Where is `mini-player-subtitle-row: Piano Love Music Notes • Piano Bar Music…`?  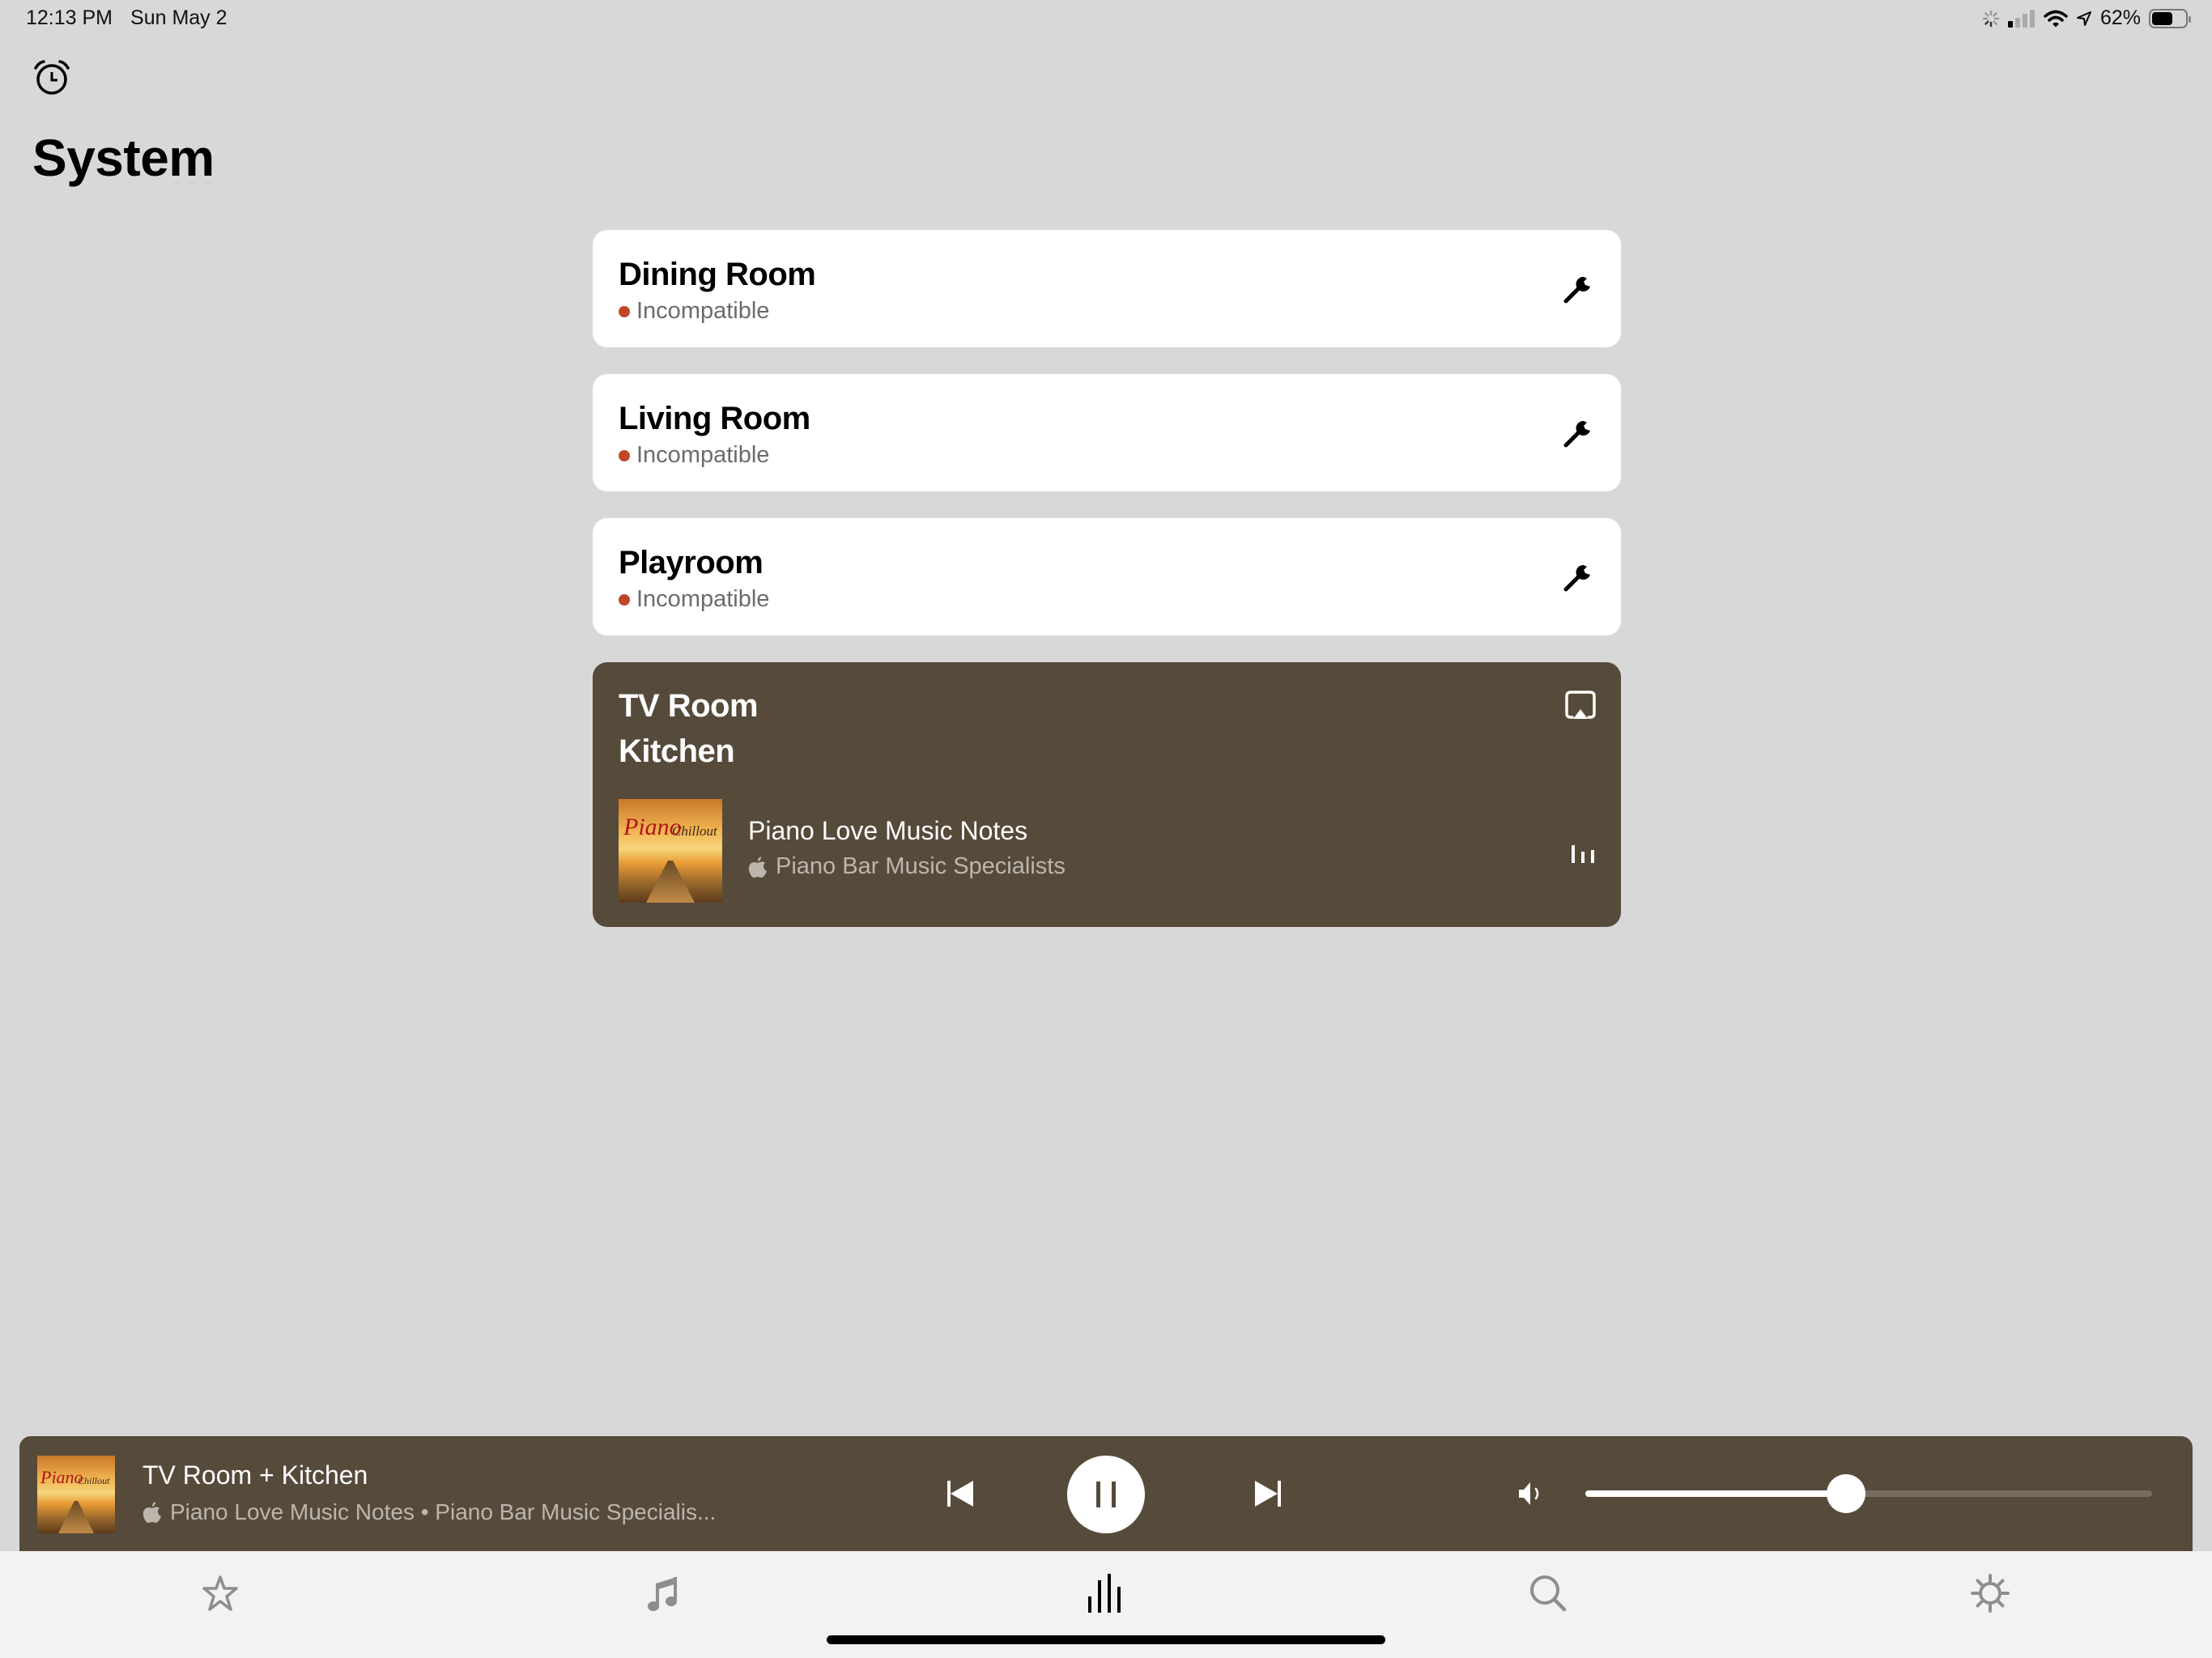
mini-player-subtitle-row: Piano Love Music Notes • Piano Bar Music… is located at coordinates (430, 1512).